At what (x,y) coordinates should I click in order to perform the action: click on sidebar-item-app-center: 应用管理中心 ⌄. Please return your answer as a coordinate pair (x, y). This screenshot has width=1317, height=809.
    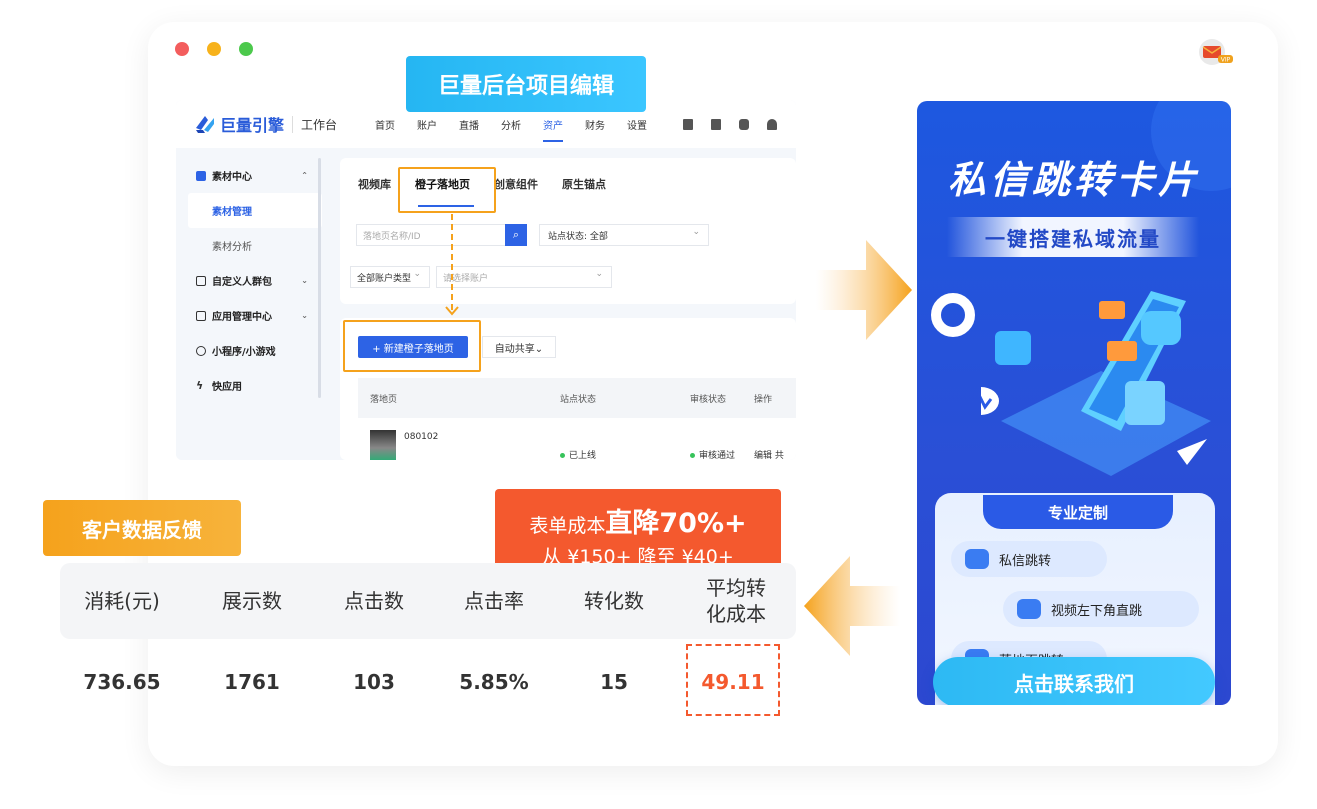
    Looking at the image, I should click on (249, 315).